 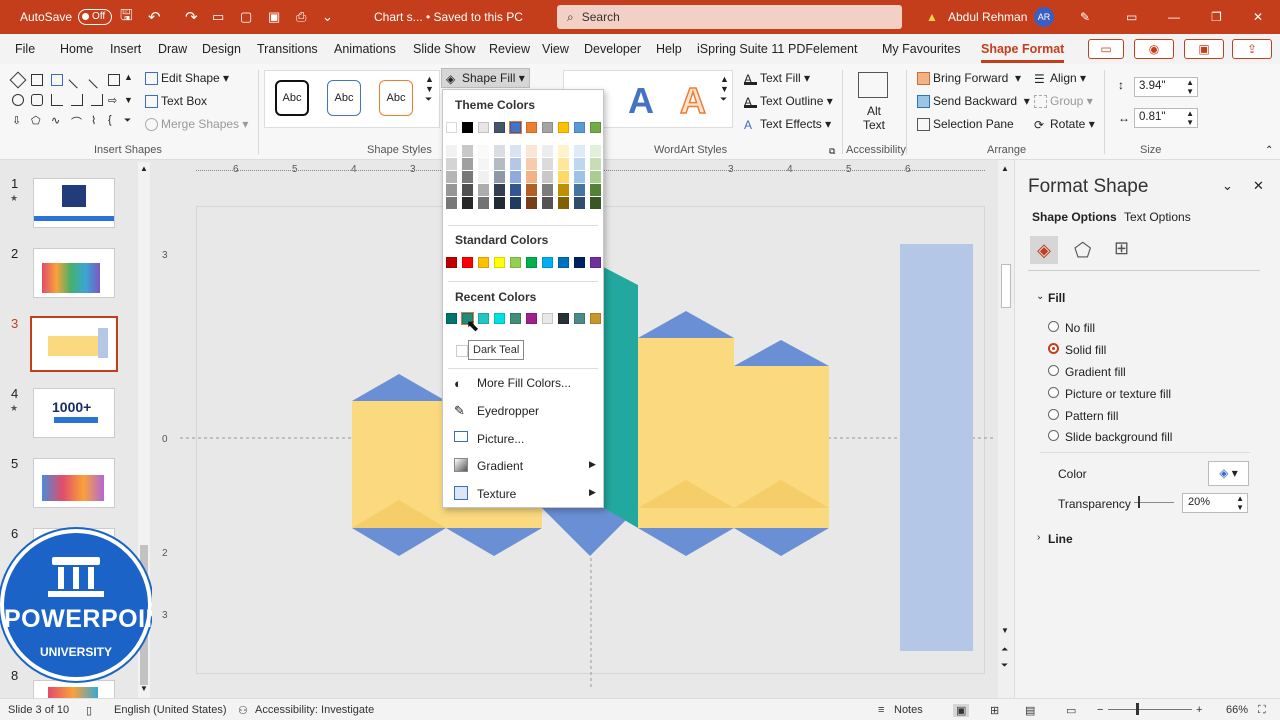 I want to click on color-picker-button: ◈ ▾, so click(x=1228, y=473).